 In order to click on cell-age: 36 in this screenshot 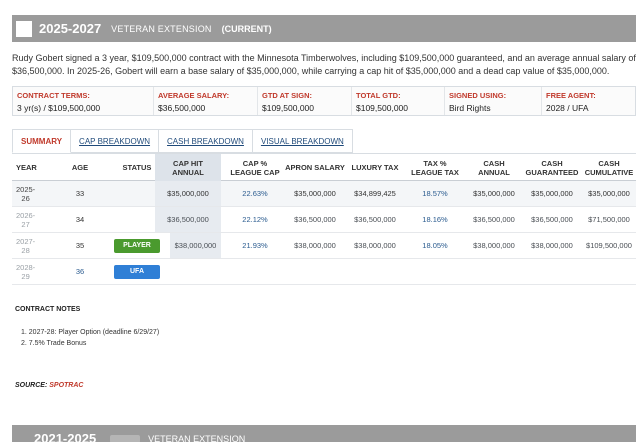, I will do `click(80, 271)`.